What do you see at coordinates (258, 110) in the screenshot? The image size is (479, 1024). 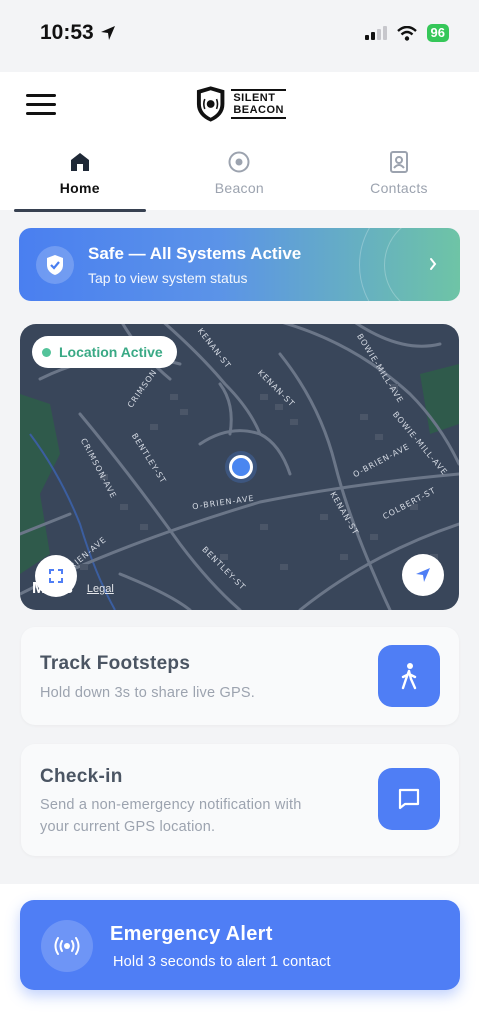 I see `logo-line2: BEACON` at bounding box center [258, 110].